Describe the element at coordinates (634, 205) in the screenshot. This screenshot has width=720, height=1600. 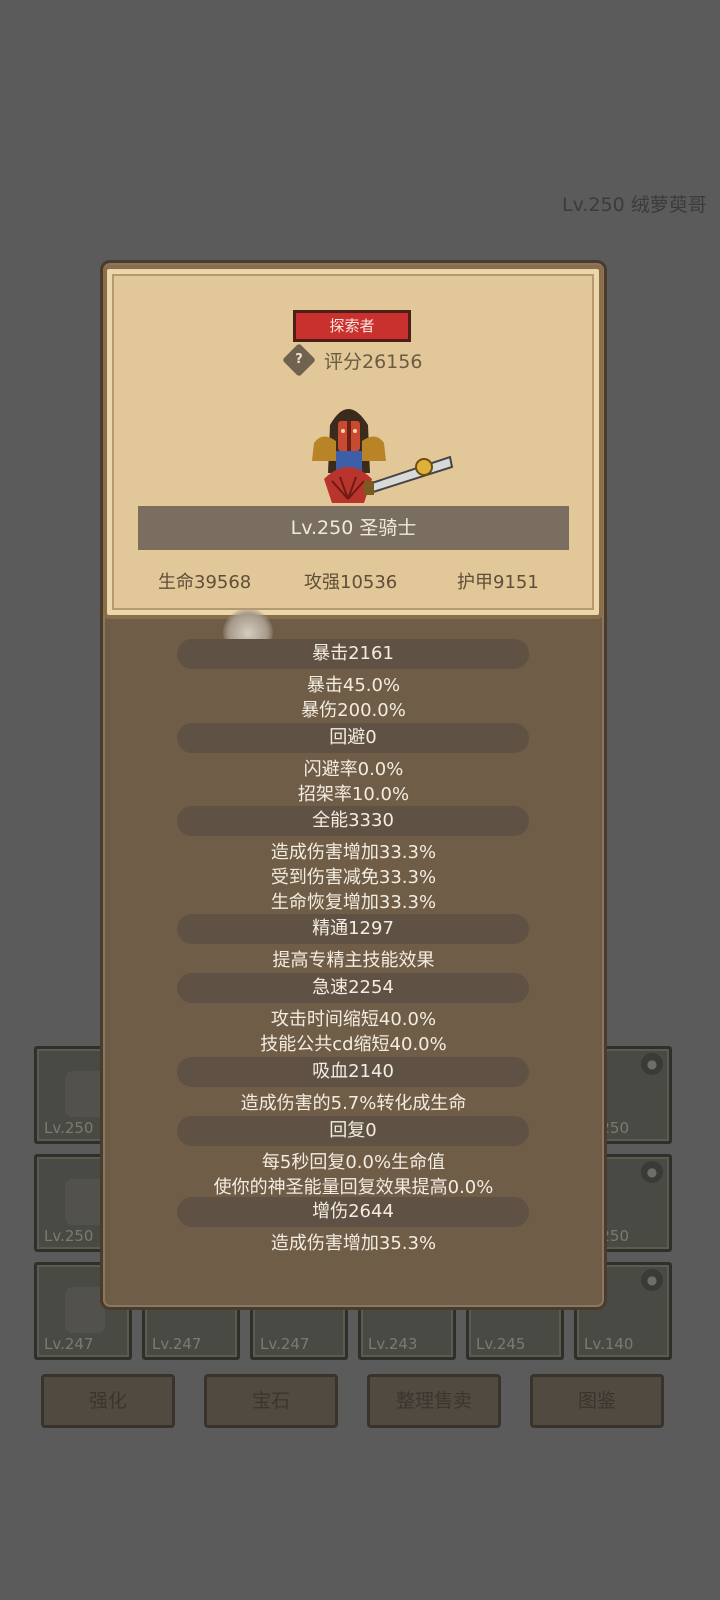
I see `background-header-text: Lv.250 绒萝萸哥` at that location.